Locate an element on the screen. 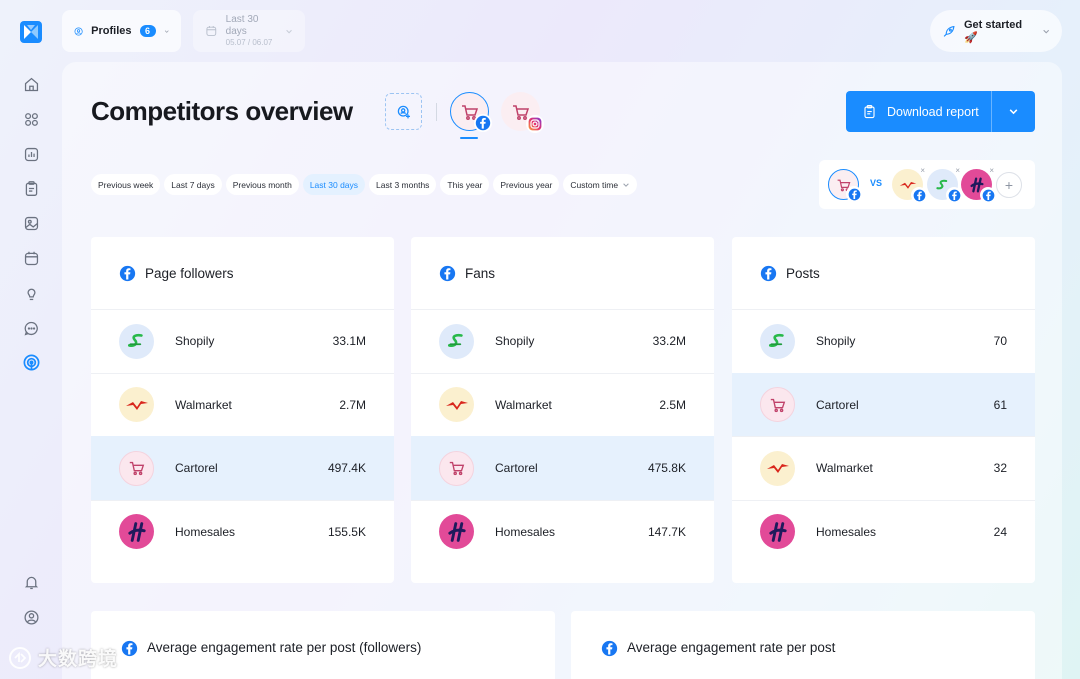 This screenshot has width=1080, height=679. card-header: Posts is located at coordinates (883, 273).